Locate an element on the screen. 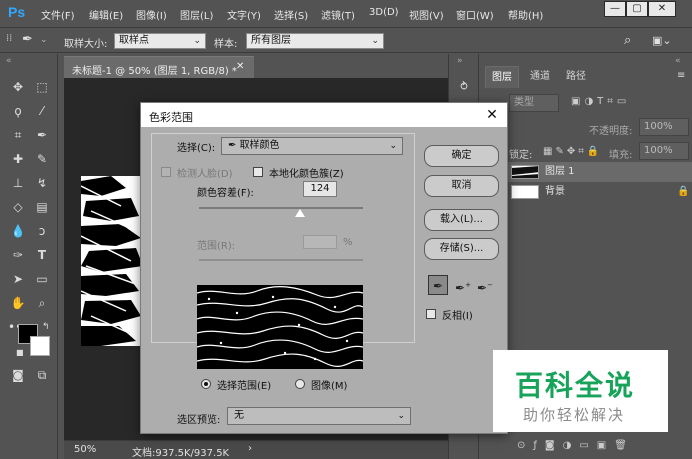 Image resolution: width=692 pixels, height=459 pixels. quick-mask-icon: ◙ is located at coordinates (18, 375).